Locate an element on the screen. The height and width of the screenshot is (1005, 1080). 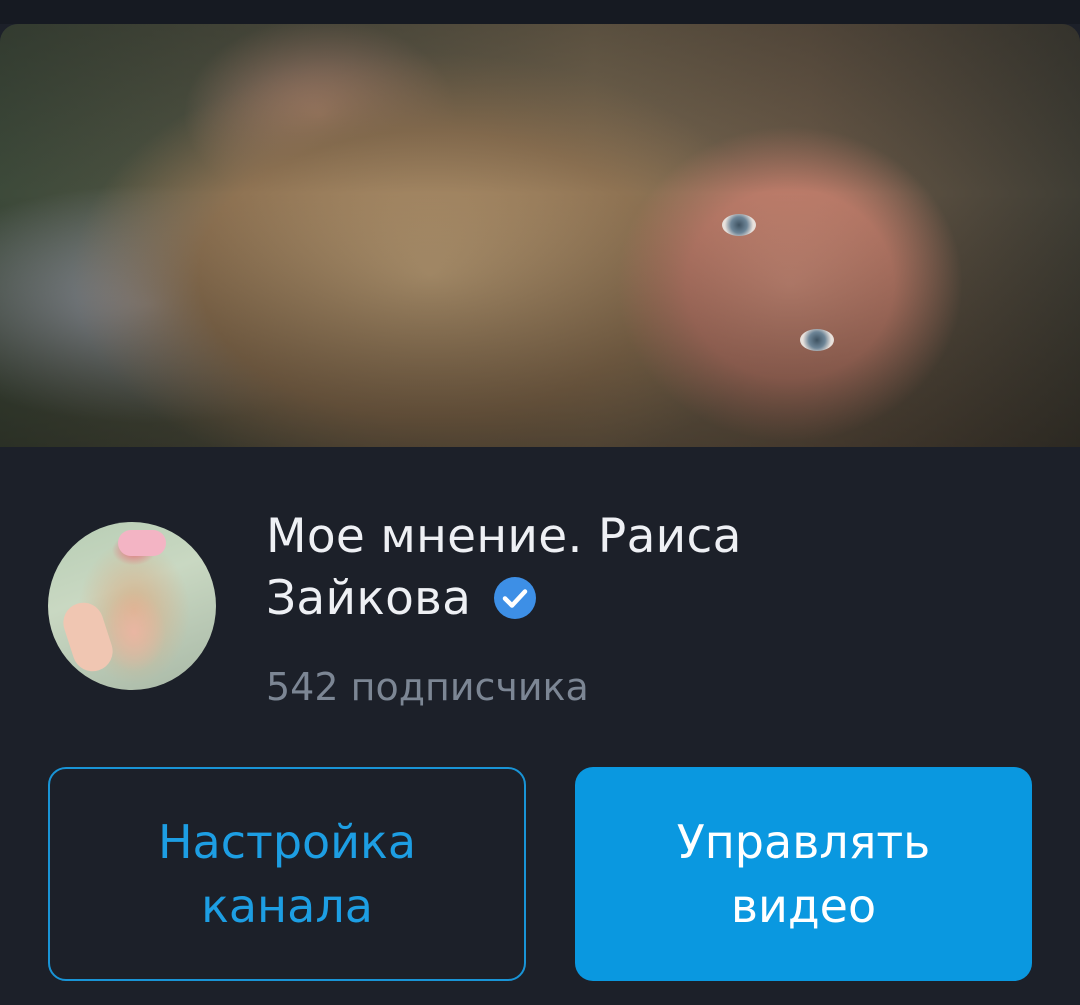
verified-check-icon is located at coordinates (515, 598).